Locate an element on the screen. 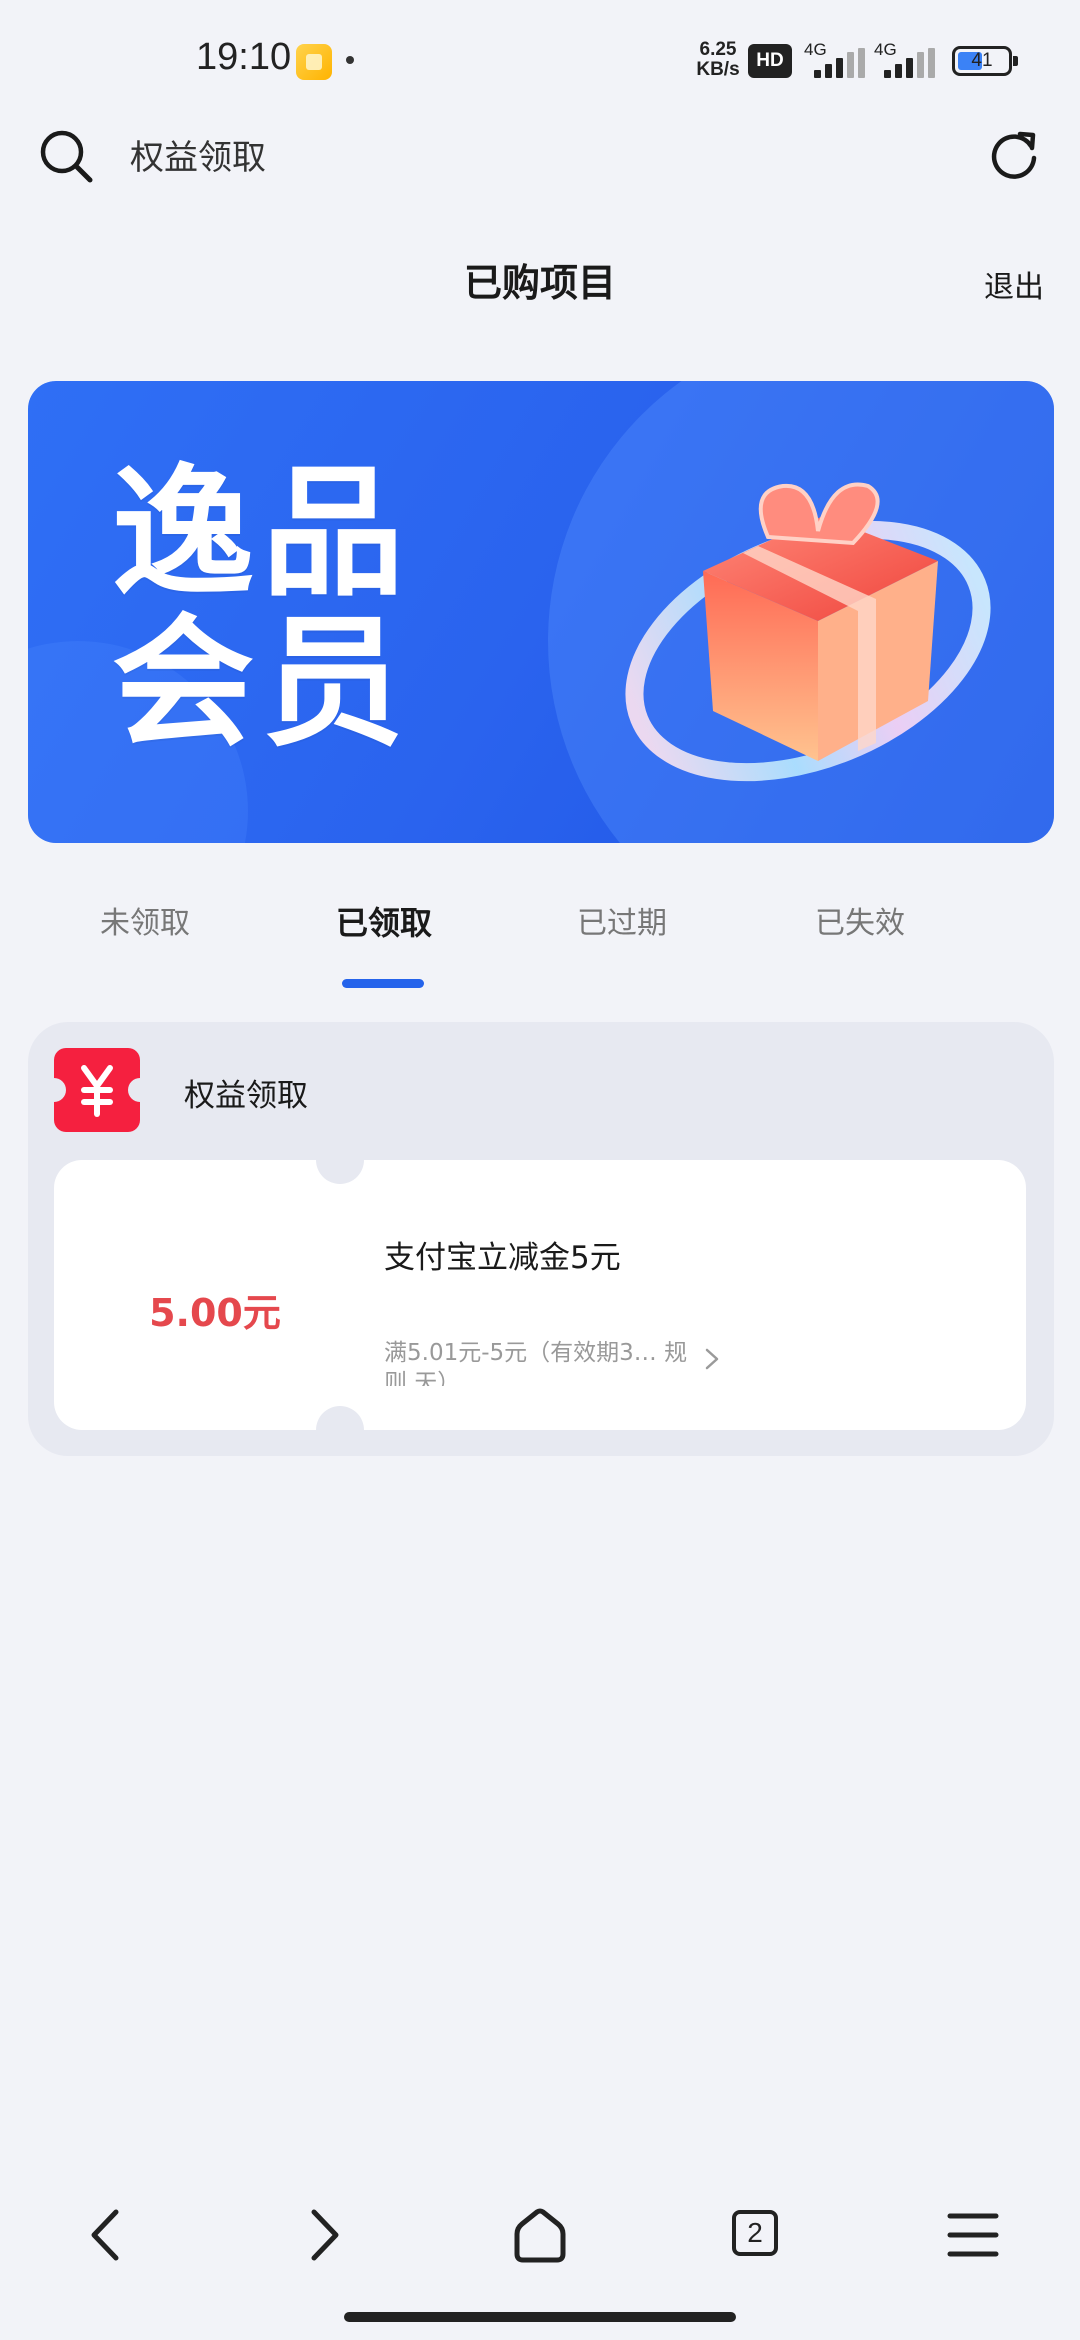 The image size is (1080, 2340). battery-level: 41 is located at coordinates (982, 60).